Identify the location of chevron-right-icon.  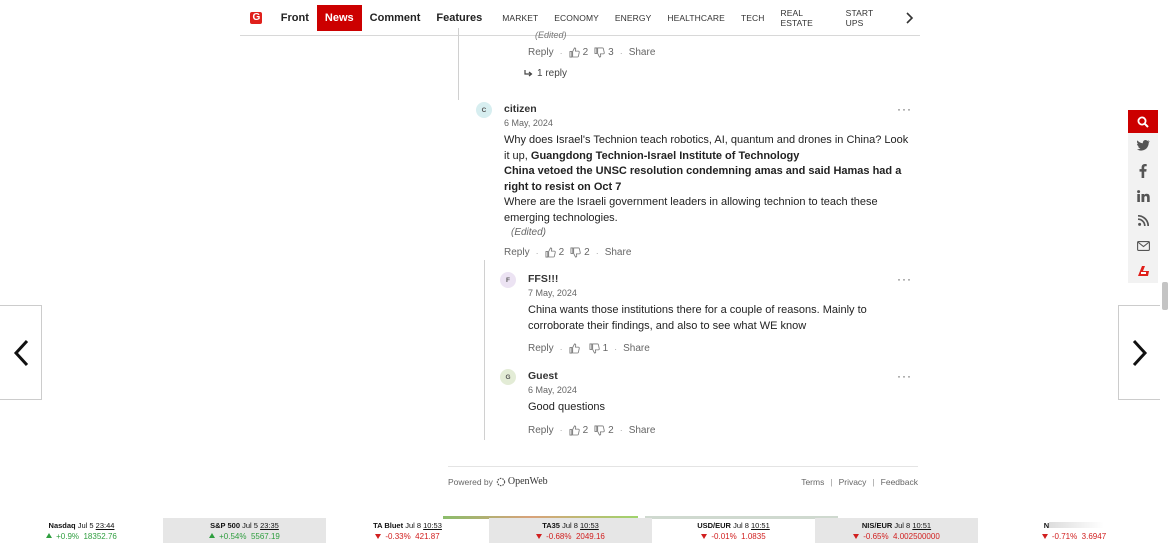
(1139, 352).